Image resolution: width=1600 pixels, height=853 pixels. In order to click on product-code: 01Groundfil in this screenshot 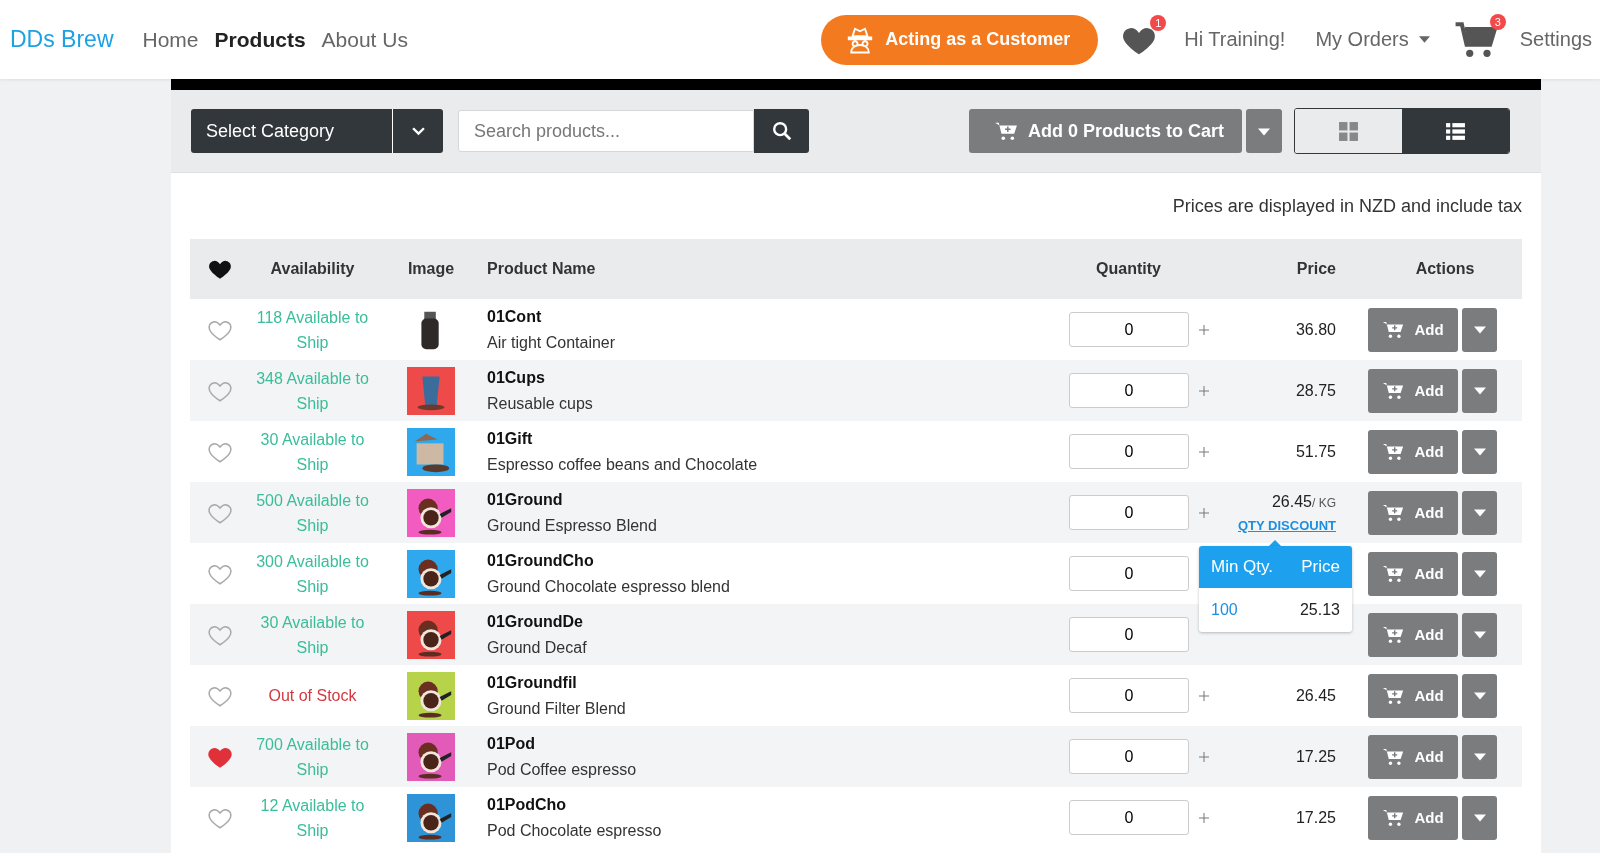, I will do `click(532, 682)`.